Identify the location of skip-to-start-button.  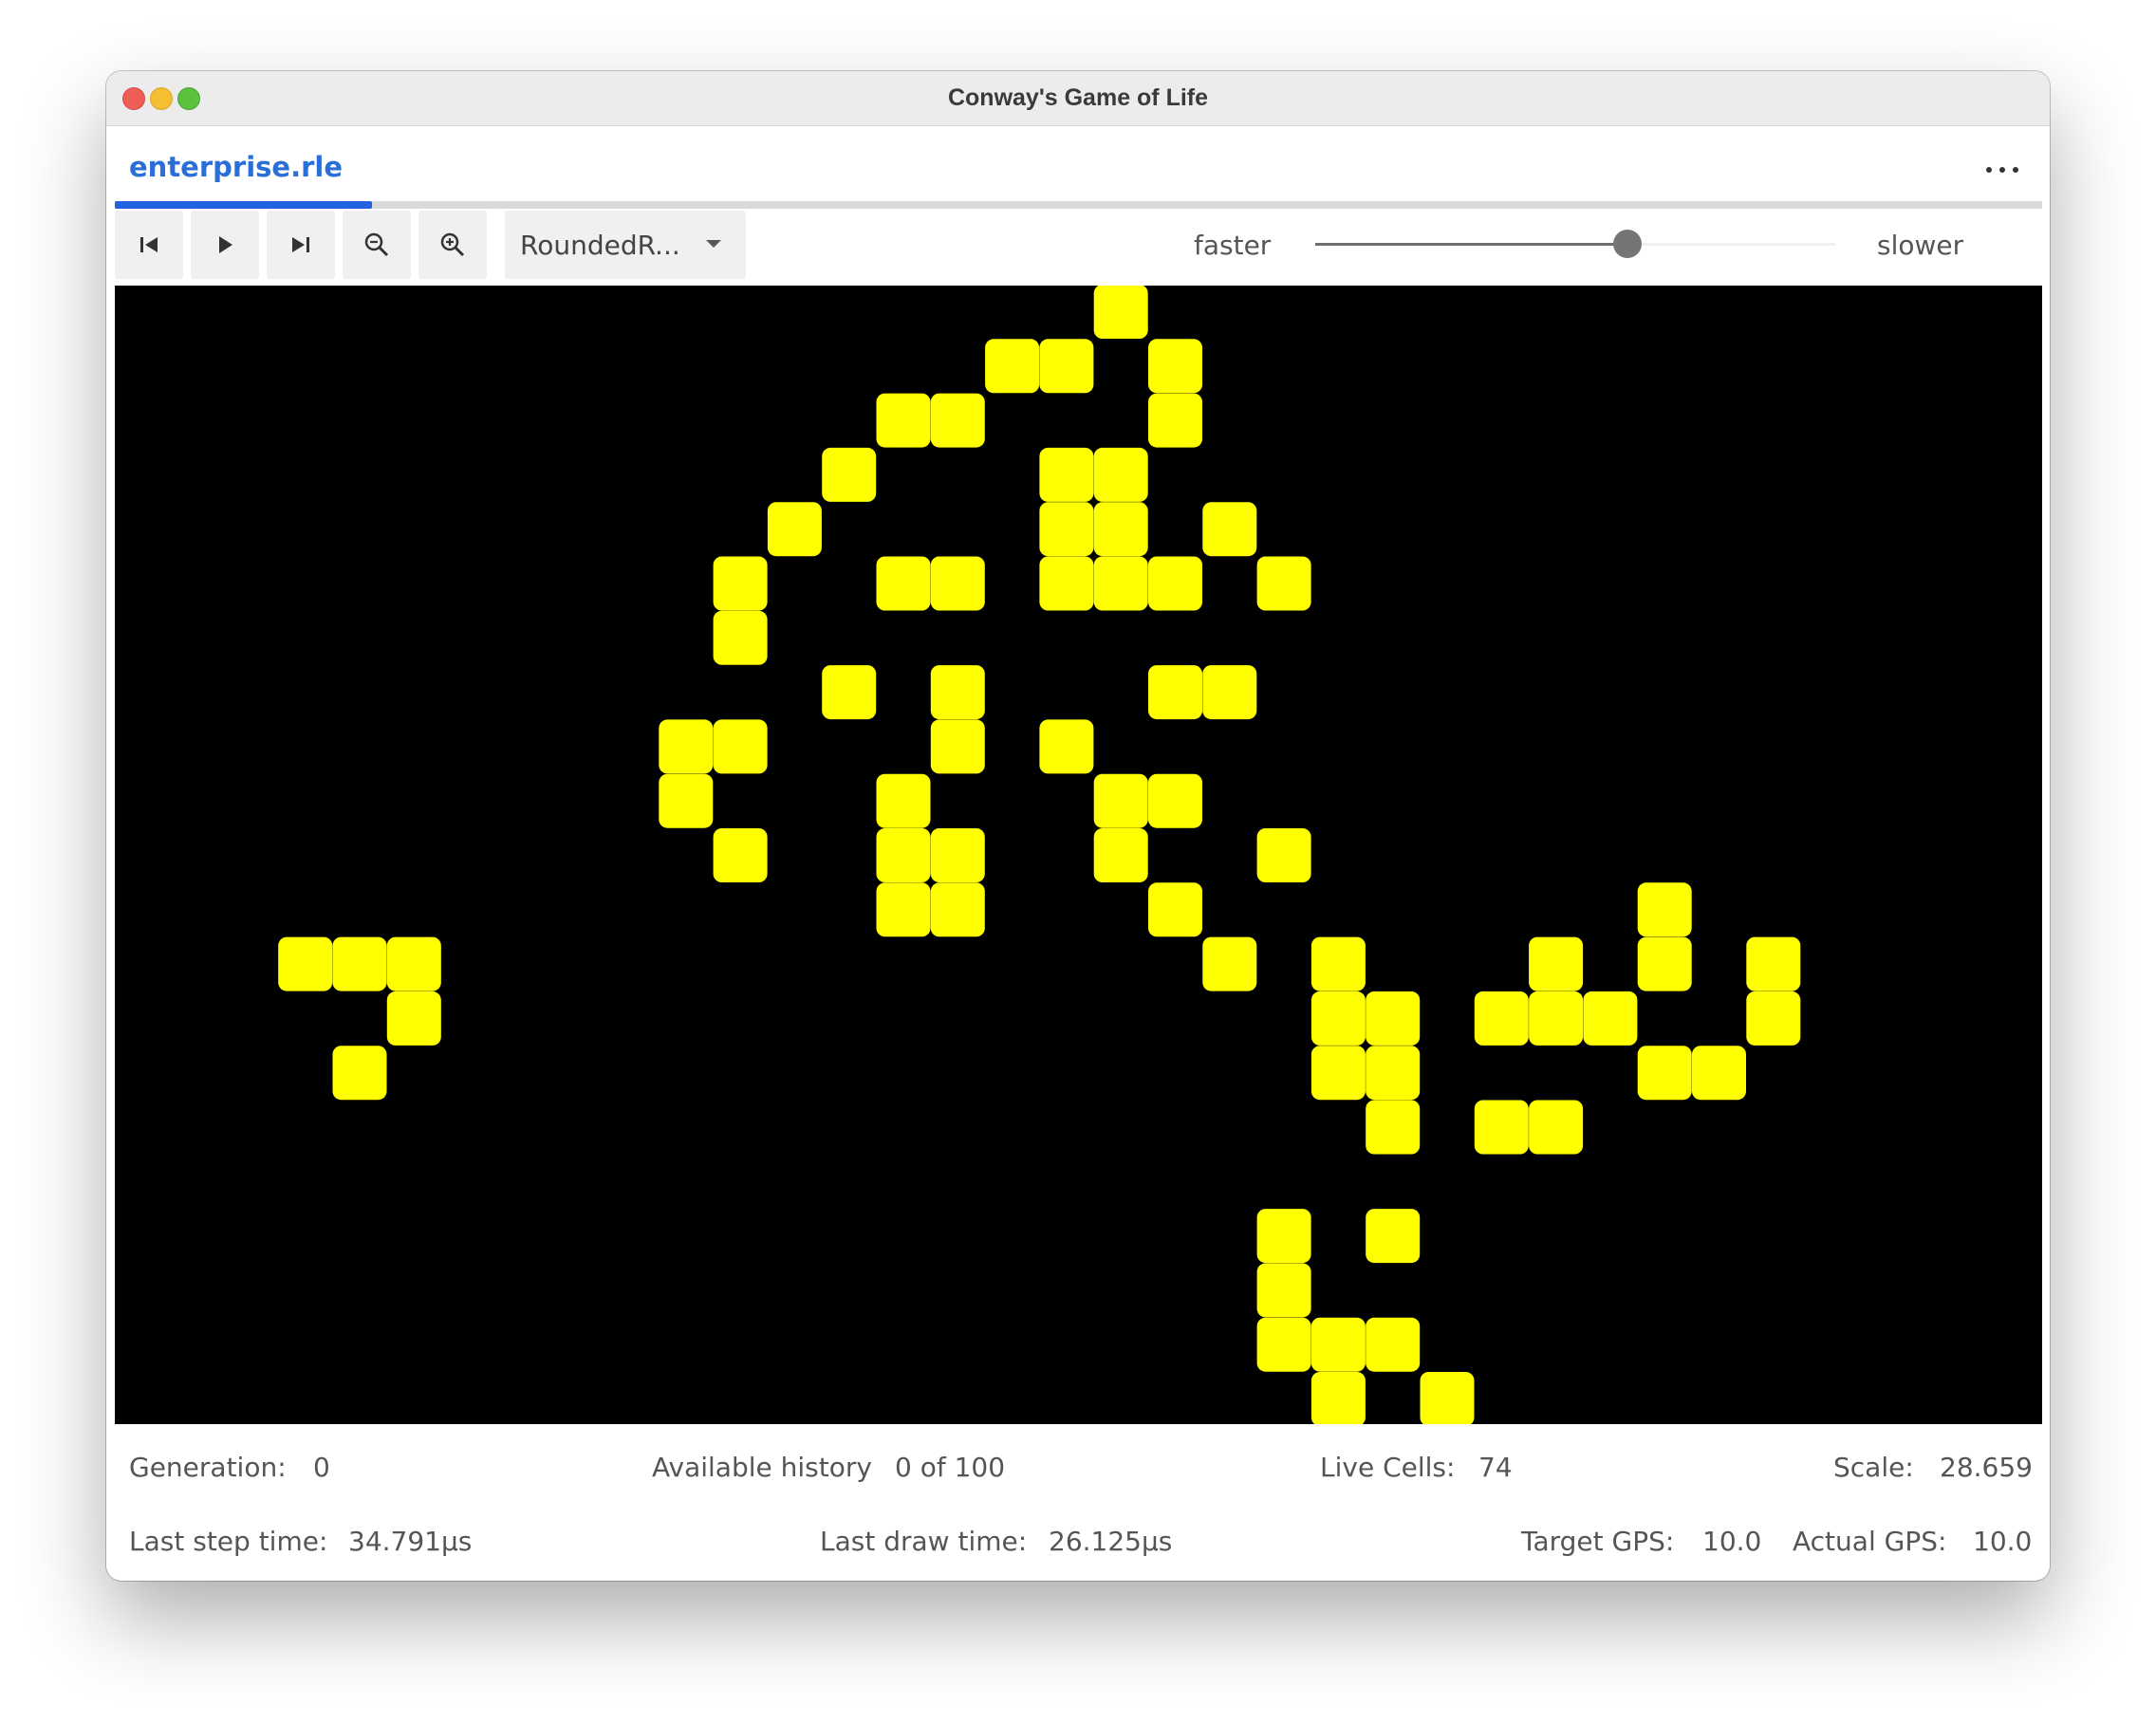
(149, 245).